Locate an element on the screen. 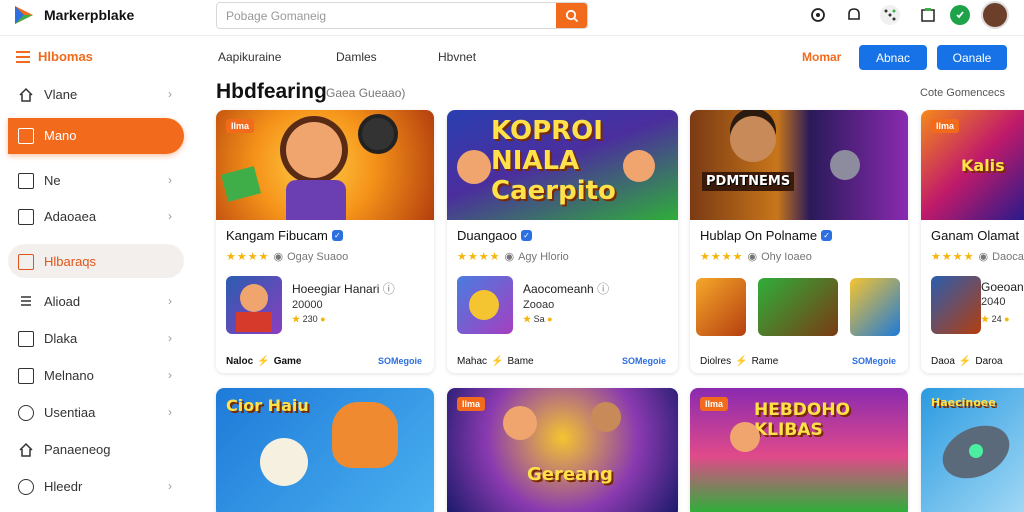  profile-icon is located at coordinates (26, 217).